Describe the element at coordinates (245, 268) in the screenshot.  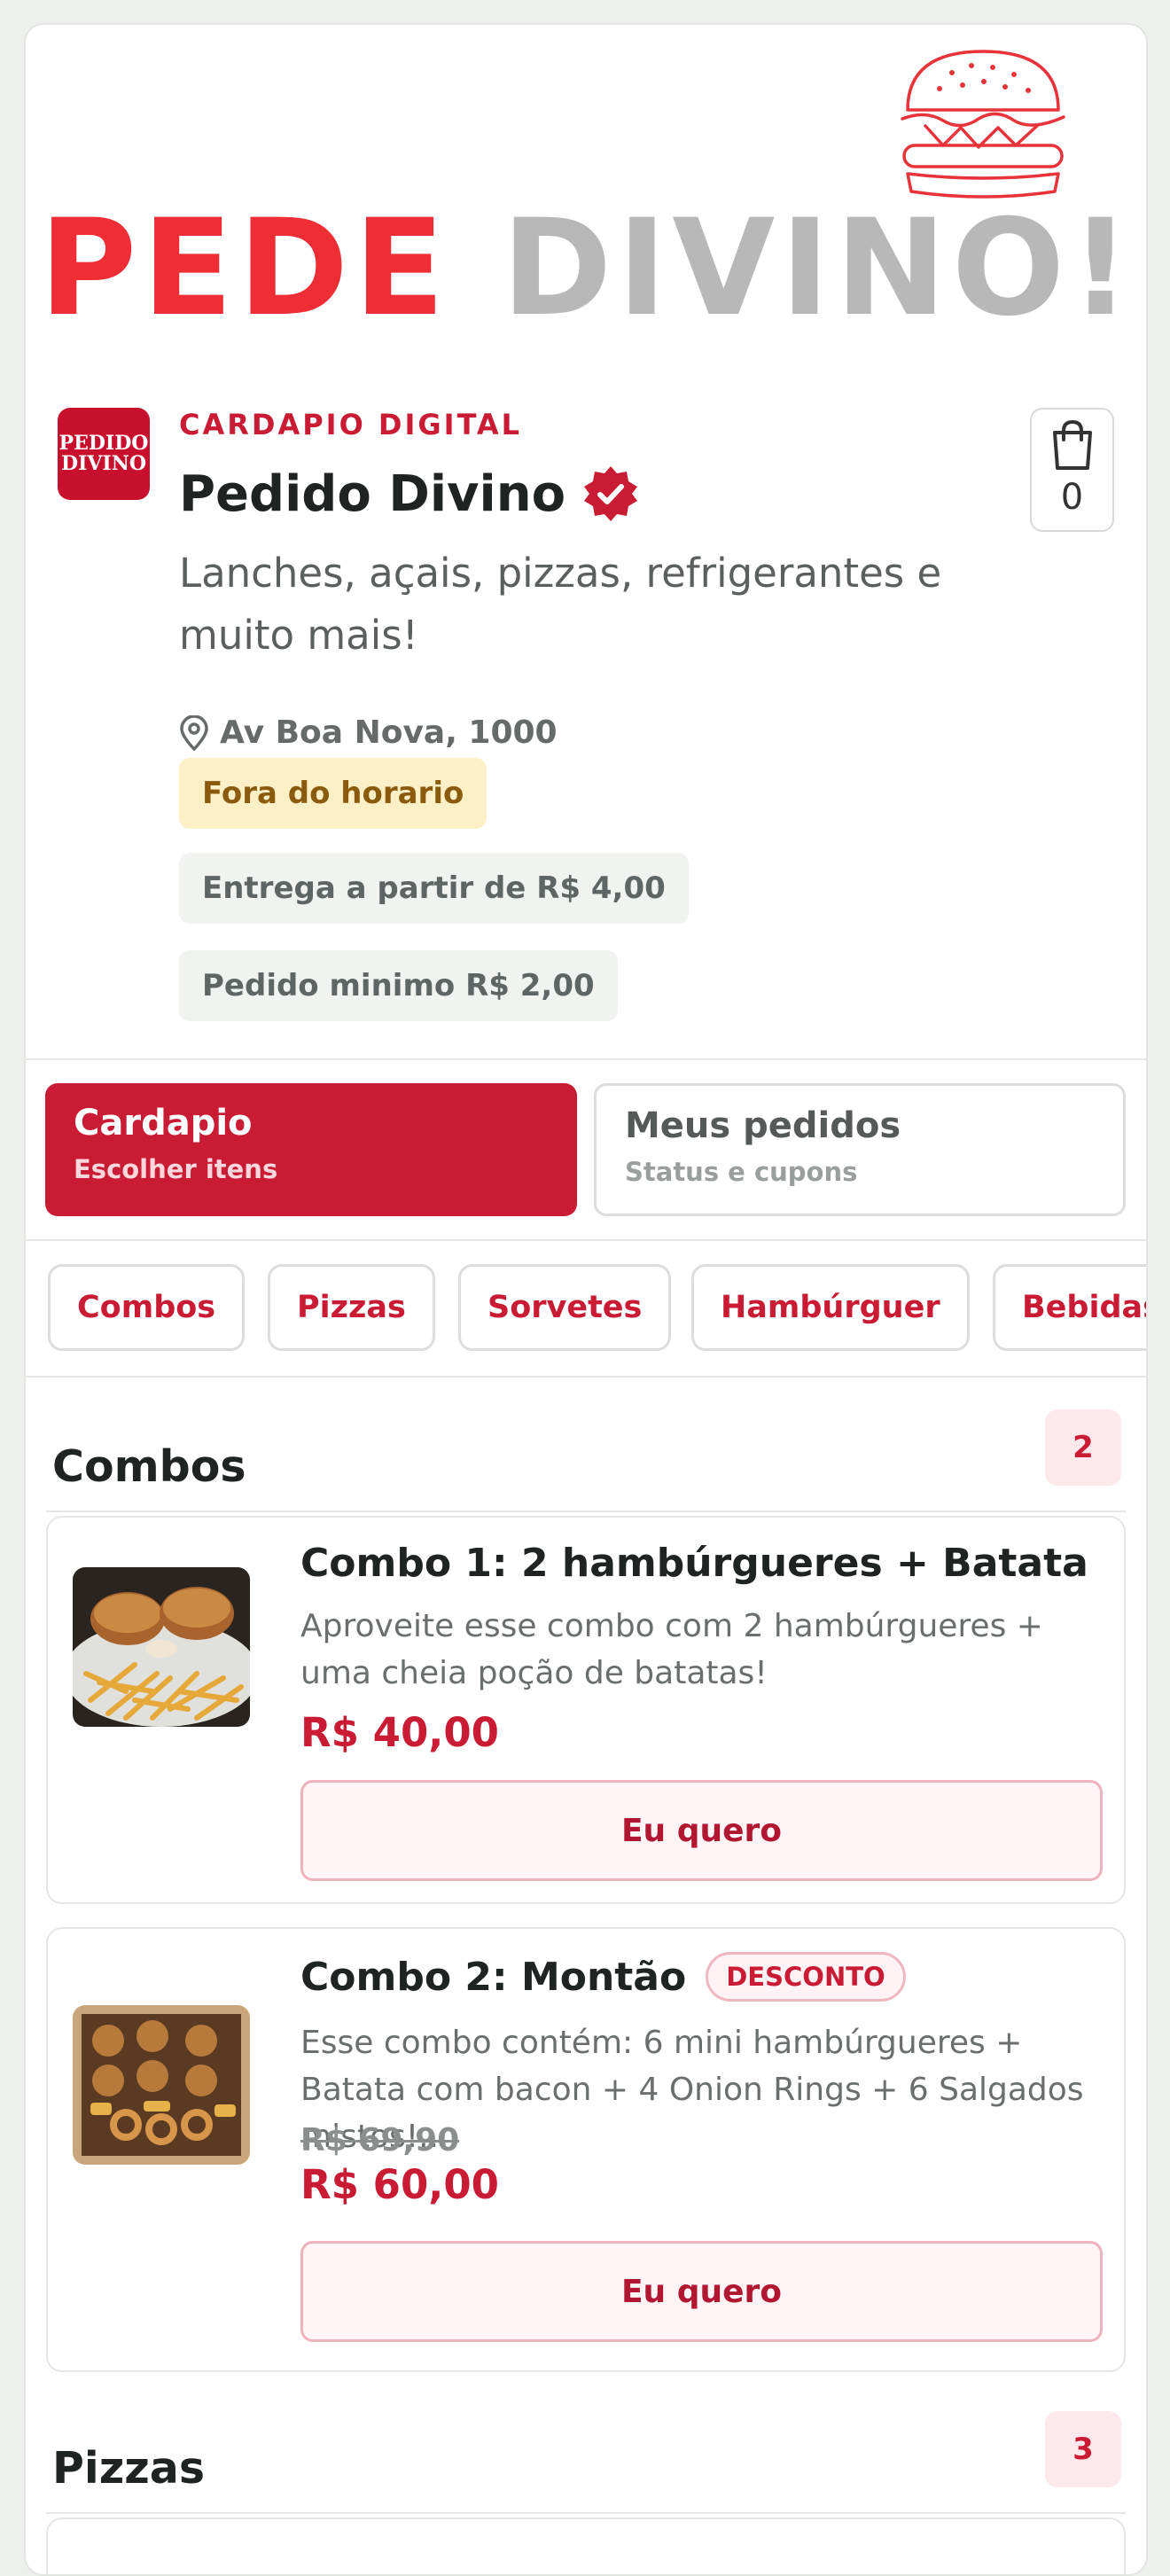
I see `brand-word-red: PEDE` at that location.